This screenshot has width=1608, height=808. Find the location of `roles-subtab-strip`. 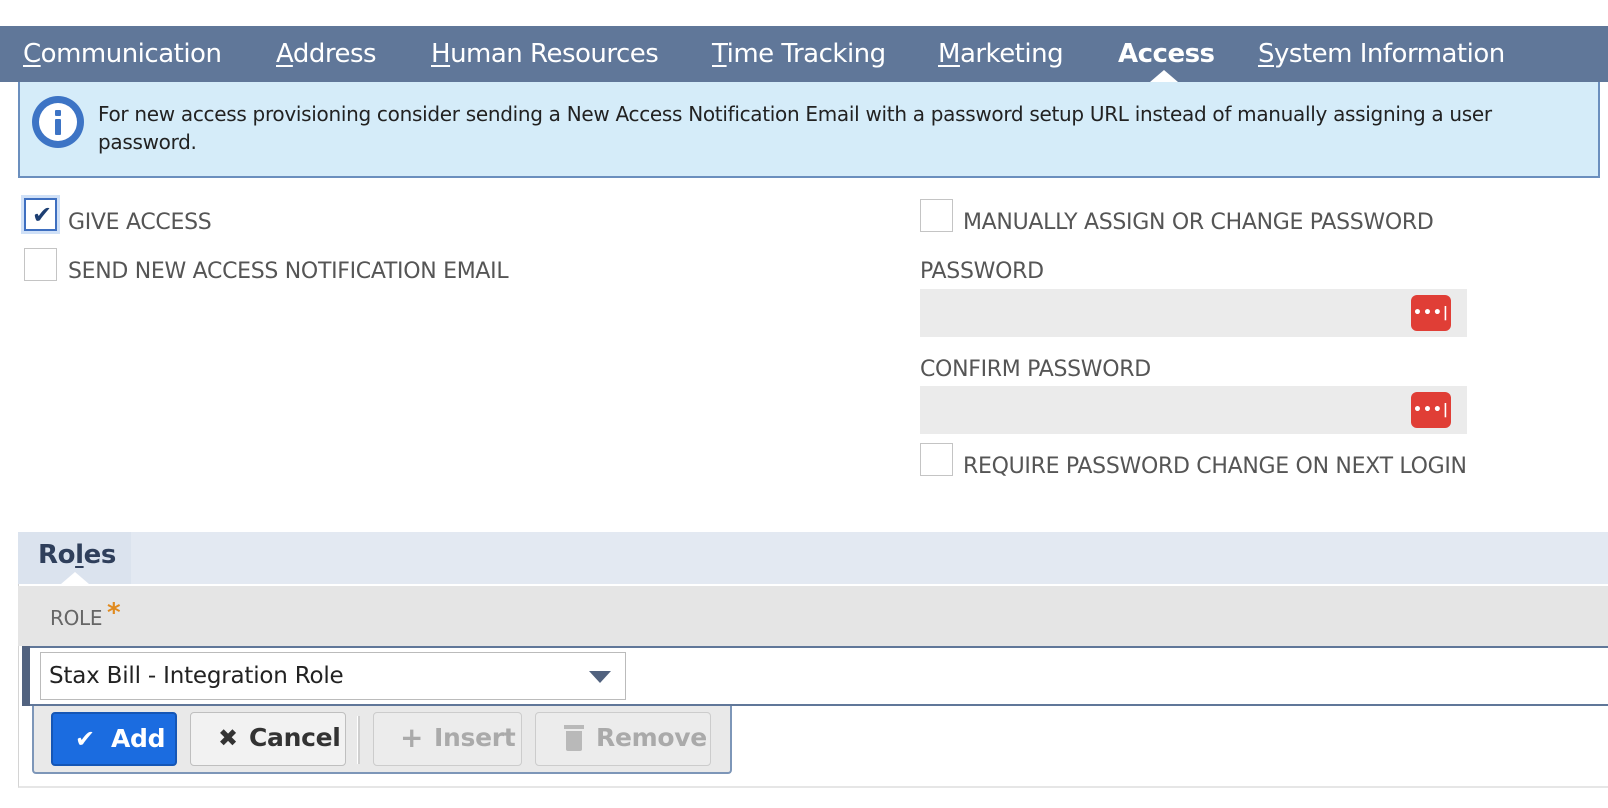

roles-subtab-strip is located at coordinates (813, 558).